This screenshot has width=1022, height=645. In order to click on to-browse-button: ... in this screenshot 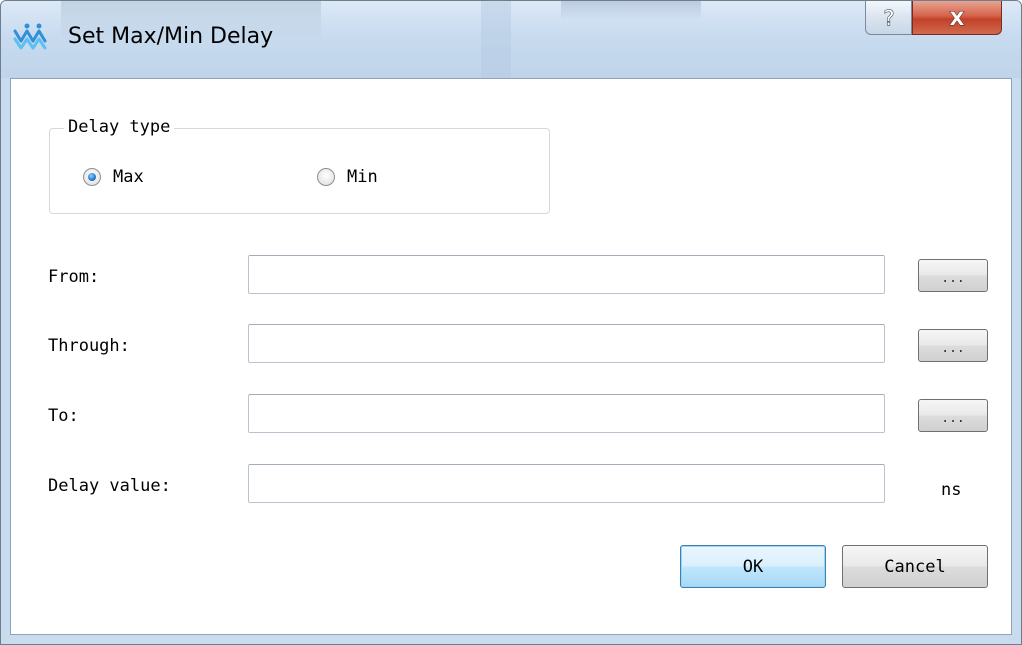, I will do `click(953, 415)`.